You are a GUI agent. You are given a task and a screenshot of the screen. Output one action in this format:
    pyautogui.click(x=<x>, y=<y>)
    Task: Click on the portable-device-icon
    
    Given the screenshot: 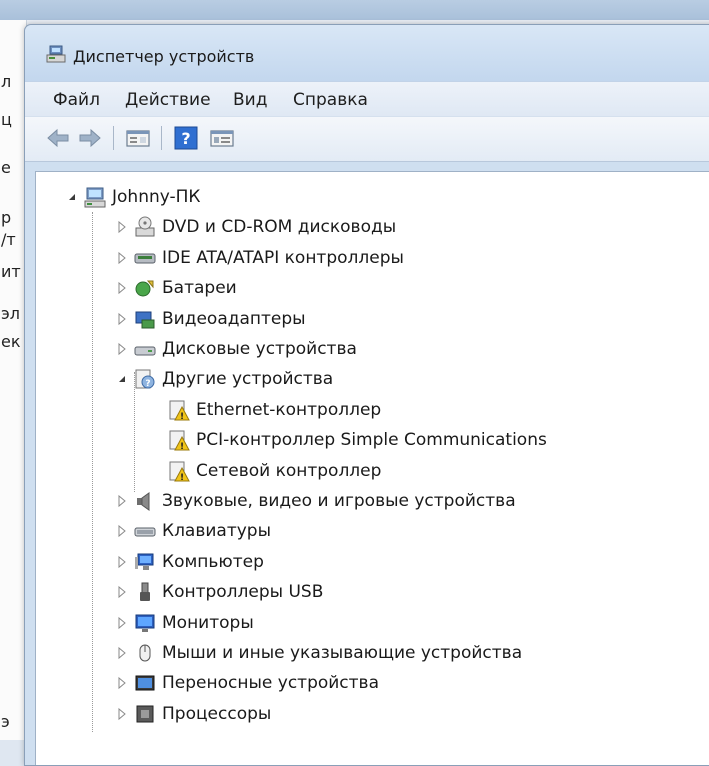 What is the action you would take?
    pyautogui.click(x=145, y=683)
    